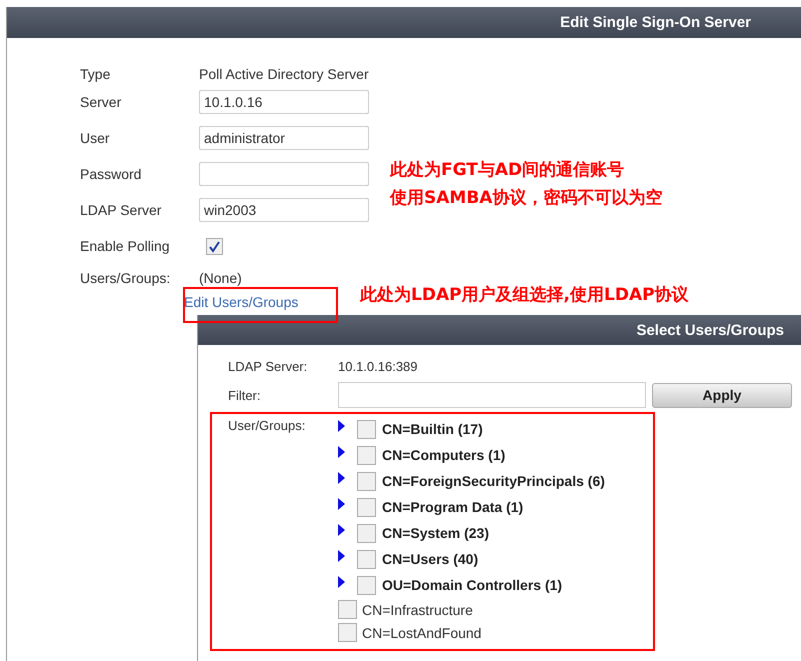 This screenshot has width=801, height=661. What do you see at coordinates (493, 481) in the screenshot?
I see `tree-item: CN=ForeignSecurityPrincipals (6)` at bounding box center [493, 481].